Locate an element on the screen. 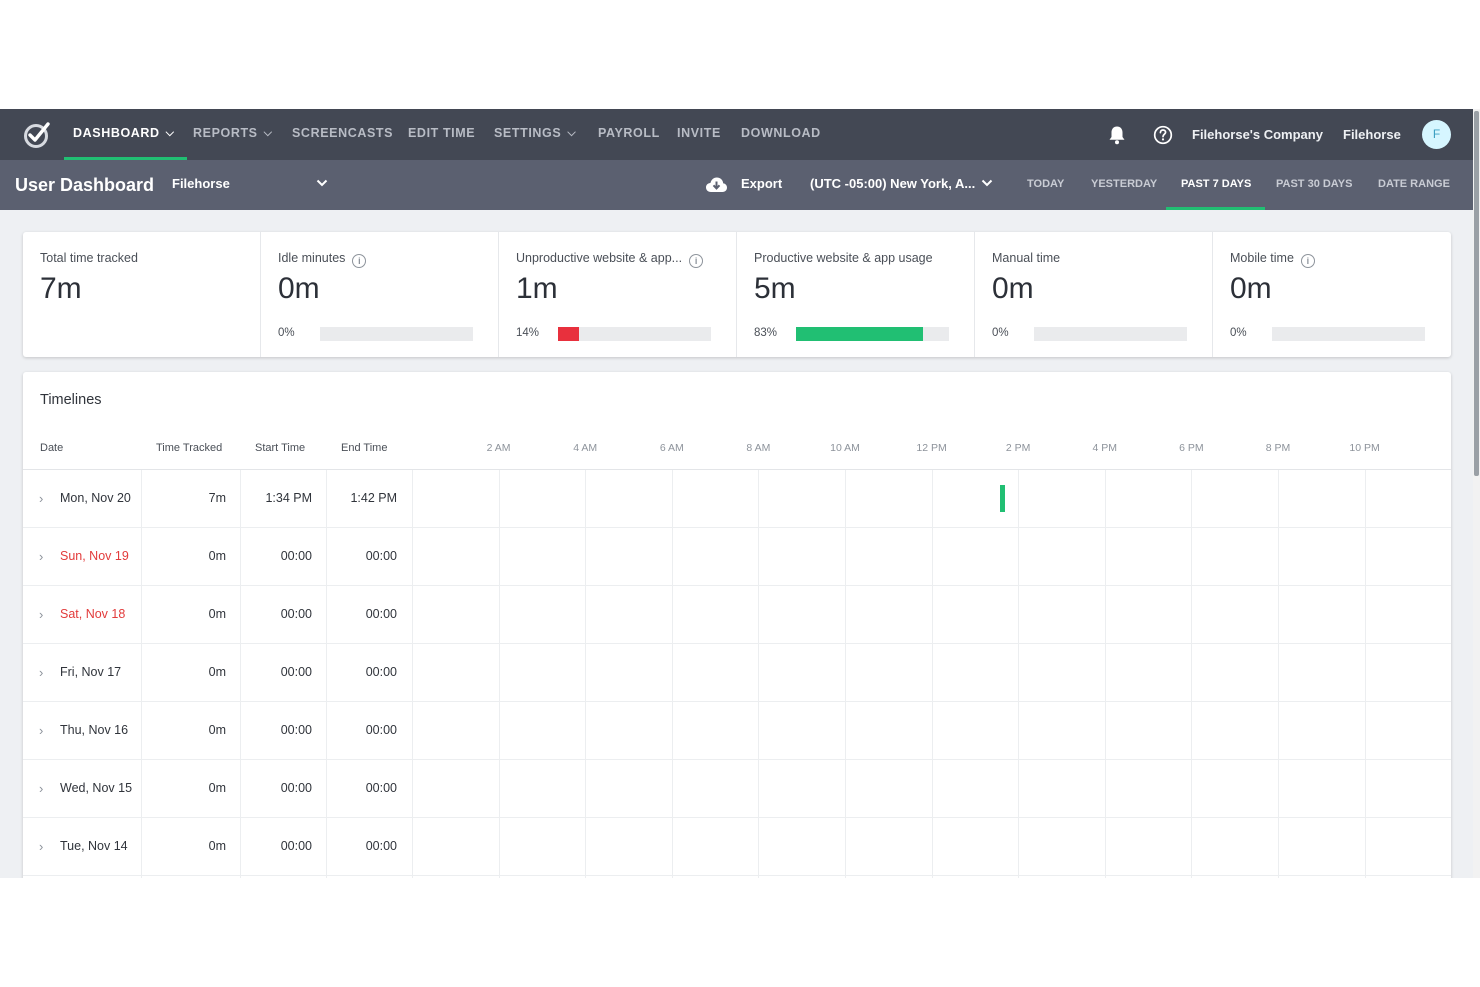 This screenshot has width=1480, height=987. nav-item-reports: REPORTS ⌵ is located at coordinates (233, 134).